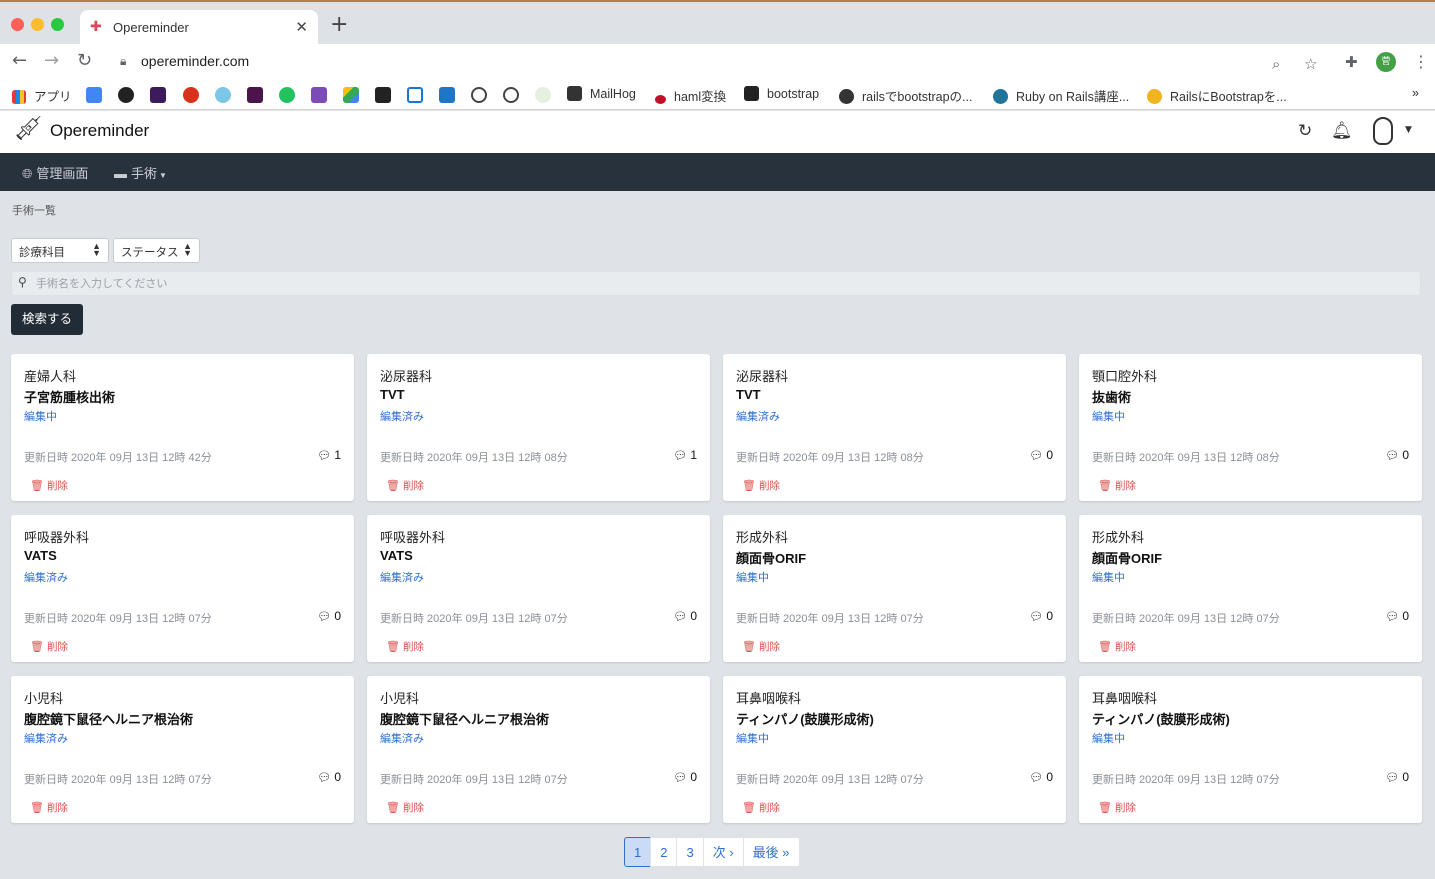  I want to click on address-bar: 🔒︎ opereminder.com ⌕ ☆, so click(723, 62).